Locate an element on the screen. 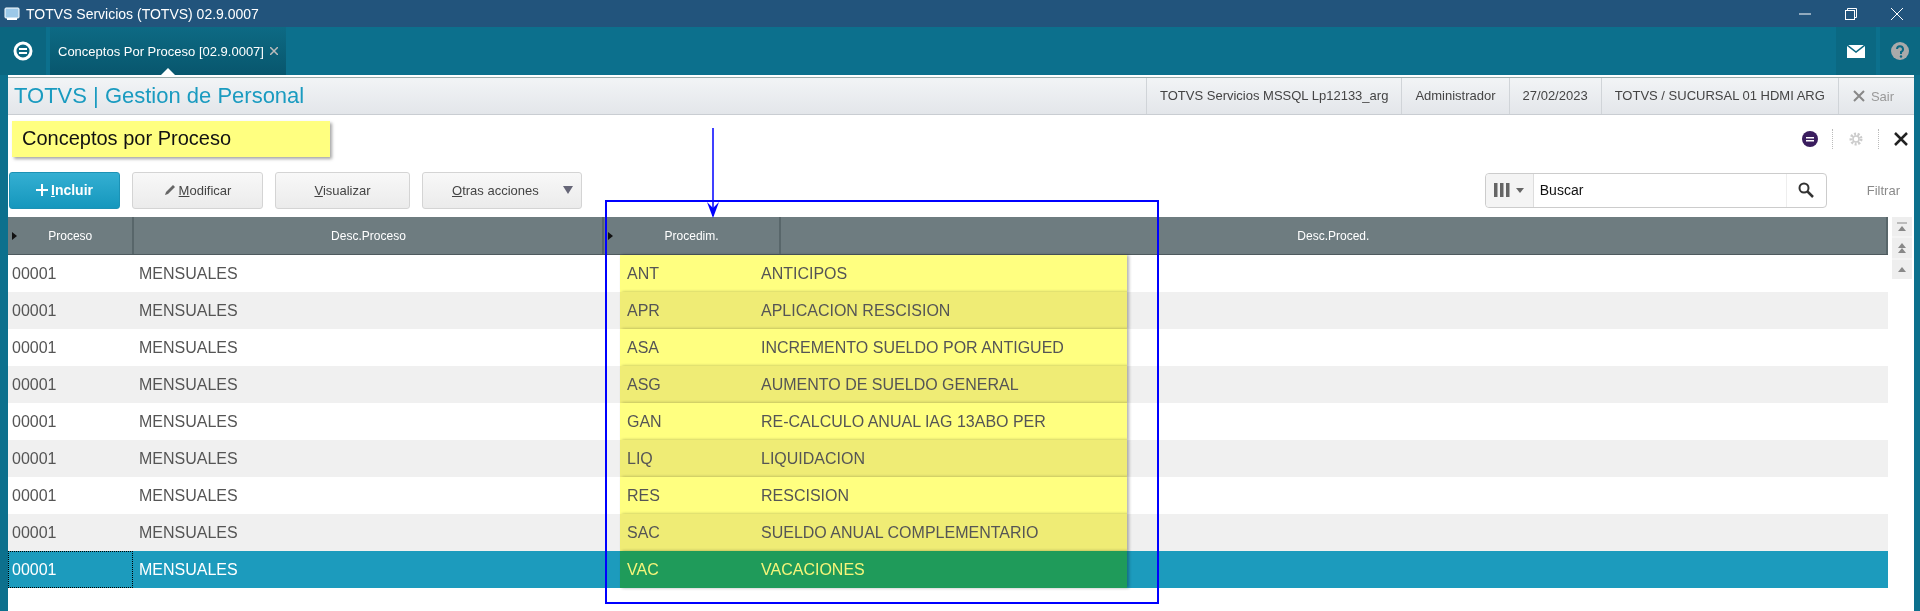 The height and width of the screenshot is (611, 1920). search-field: Buscar is located at coordinates (1655, 190).